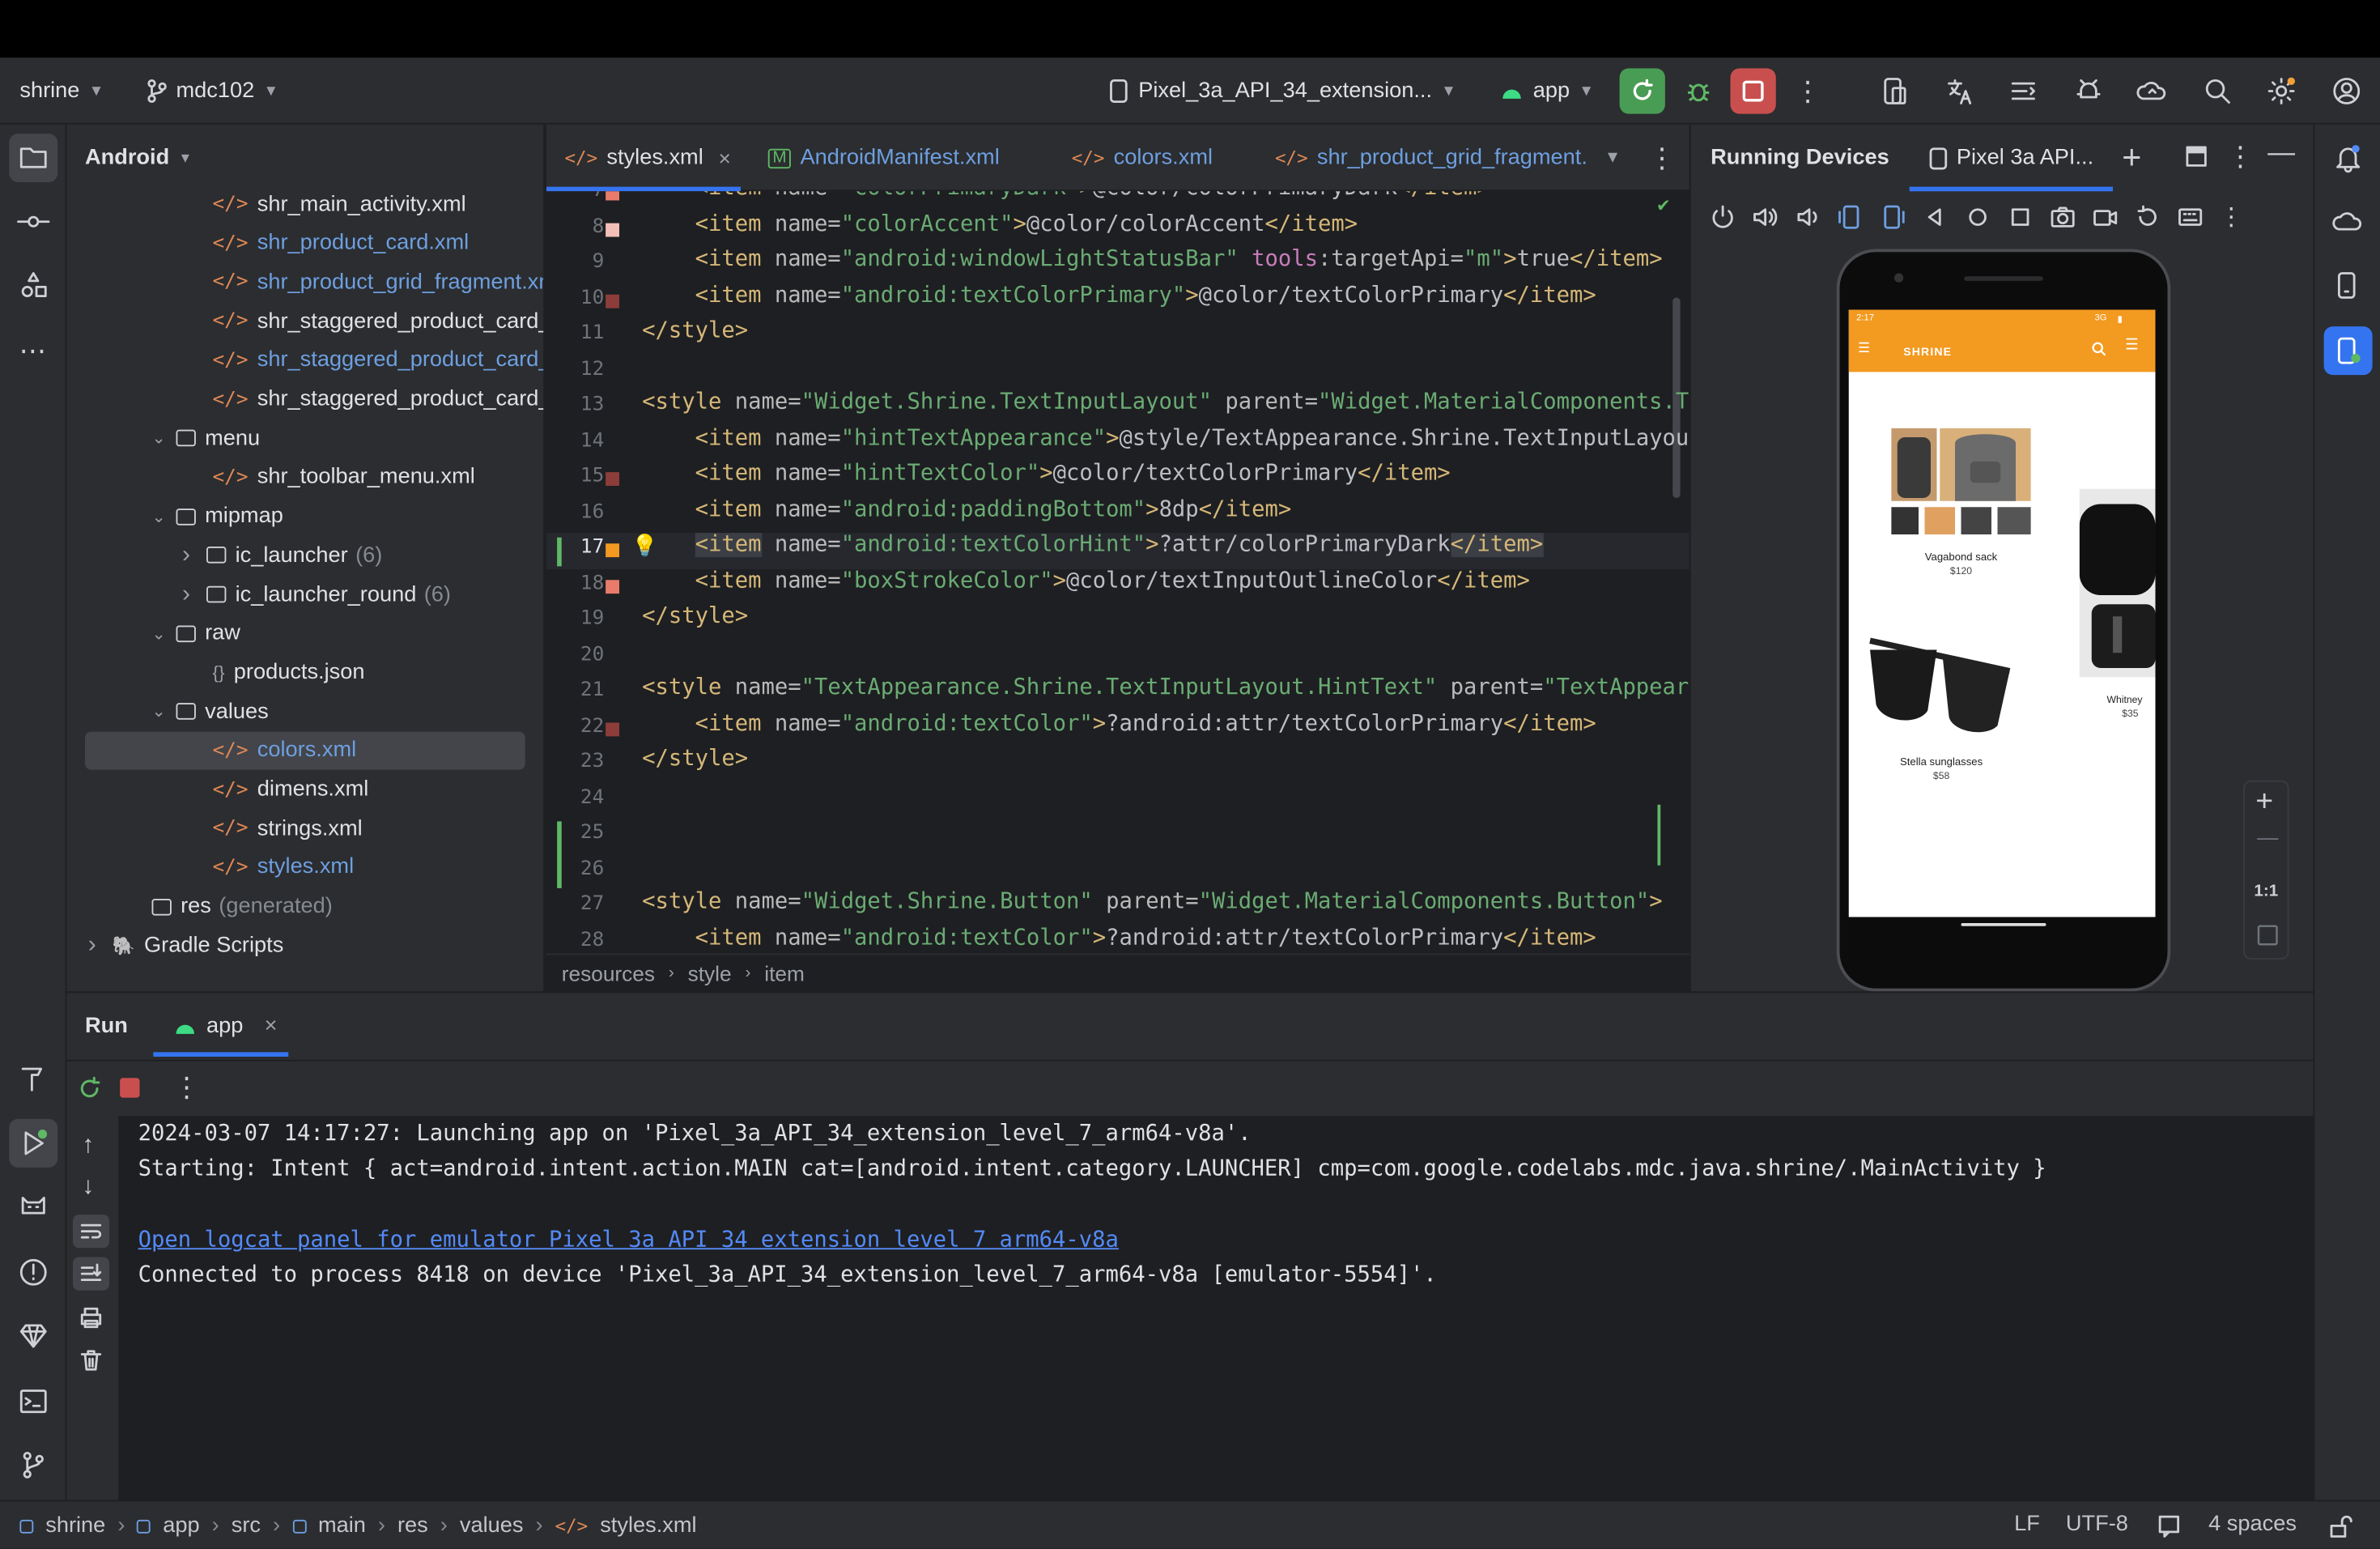 This screenshot has width=2380, height=1549. I want to click on project-view-selector: Android ▼, so click(138, 158).